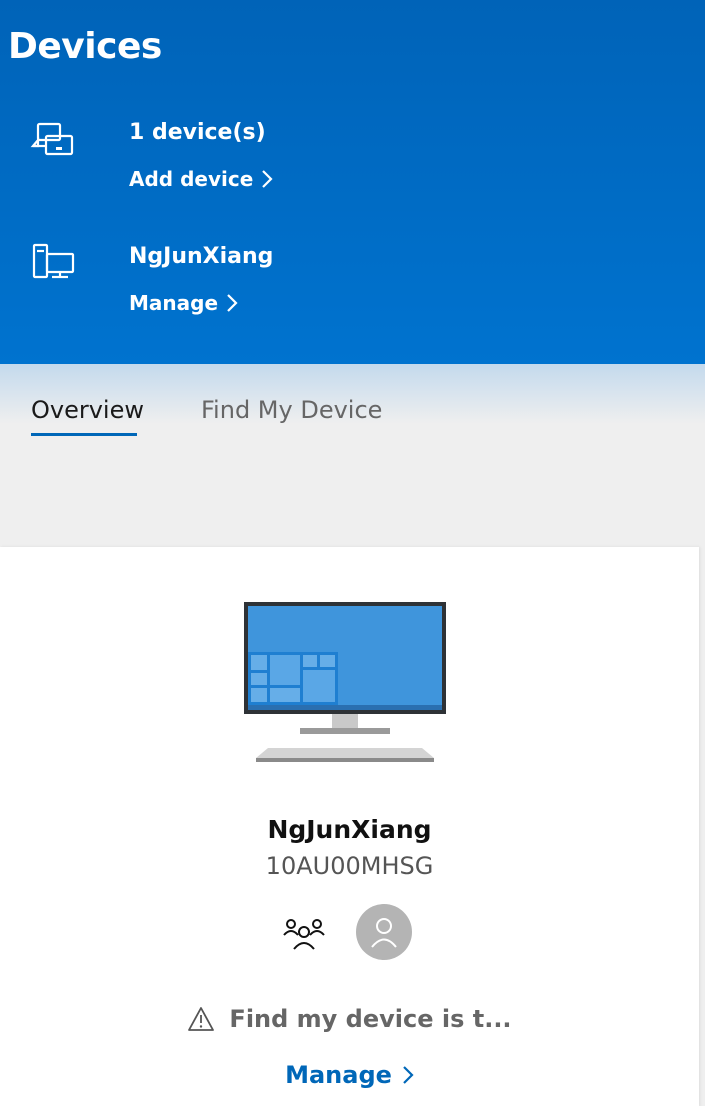  I want to click on desktop-pc-icon, so click(53, 261).